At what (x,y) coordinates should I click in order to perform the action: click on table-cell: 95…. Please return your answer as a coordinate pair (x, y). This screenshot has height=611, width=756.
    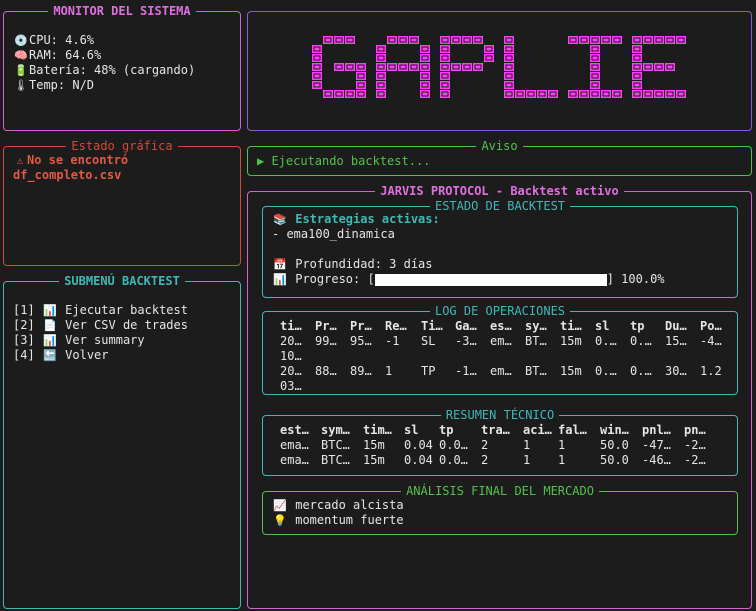
    Looking at the image, I should click on (361, 341).